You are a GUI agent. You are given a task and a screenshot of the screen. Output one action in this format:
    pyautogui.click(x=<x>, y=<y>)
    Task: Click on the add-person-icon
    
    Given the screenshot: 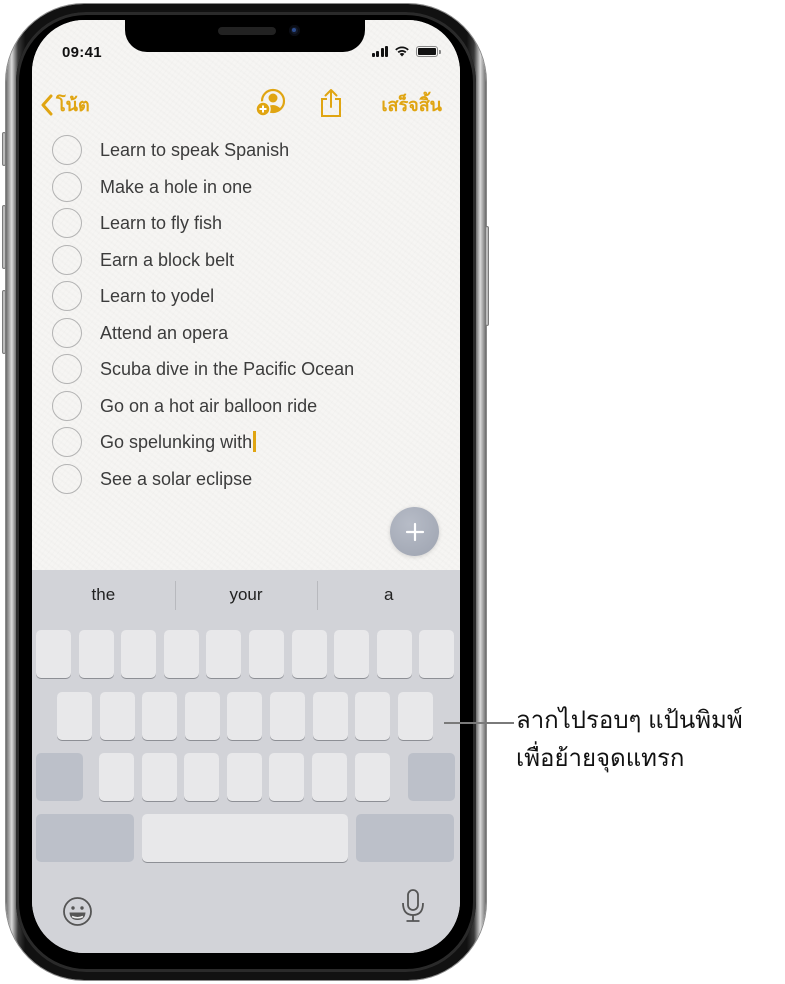 What is the action you would take?
    pyautogui.click(x=270, y=102)
    